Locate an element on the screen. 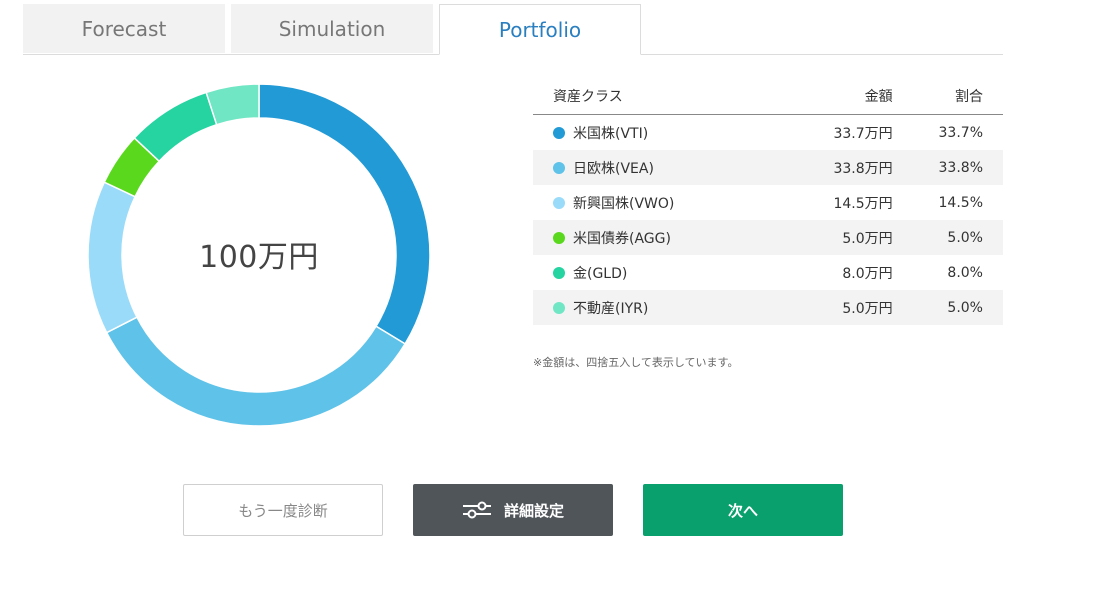  asset-name-cell: 日欧株(VEA) is located at coordinates (653, 168).